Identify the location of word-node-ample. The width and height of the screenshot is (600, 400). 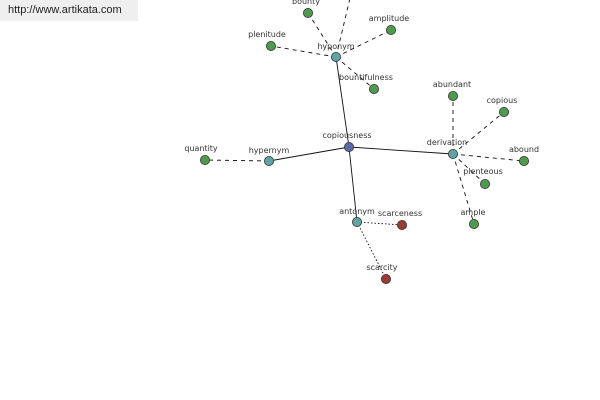
(473, 223).